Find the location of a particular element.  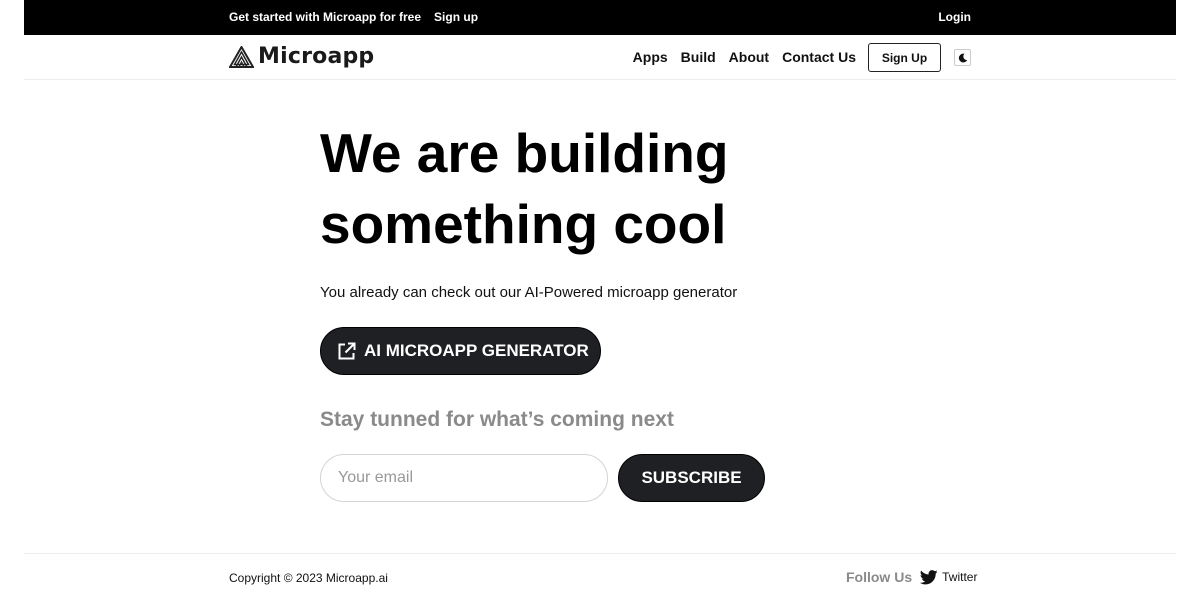

nav-signup-button: Sign Up is located at coordinates (904, 57).